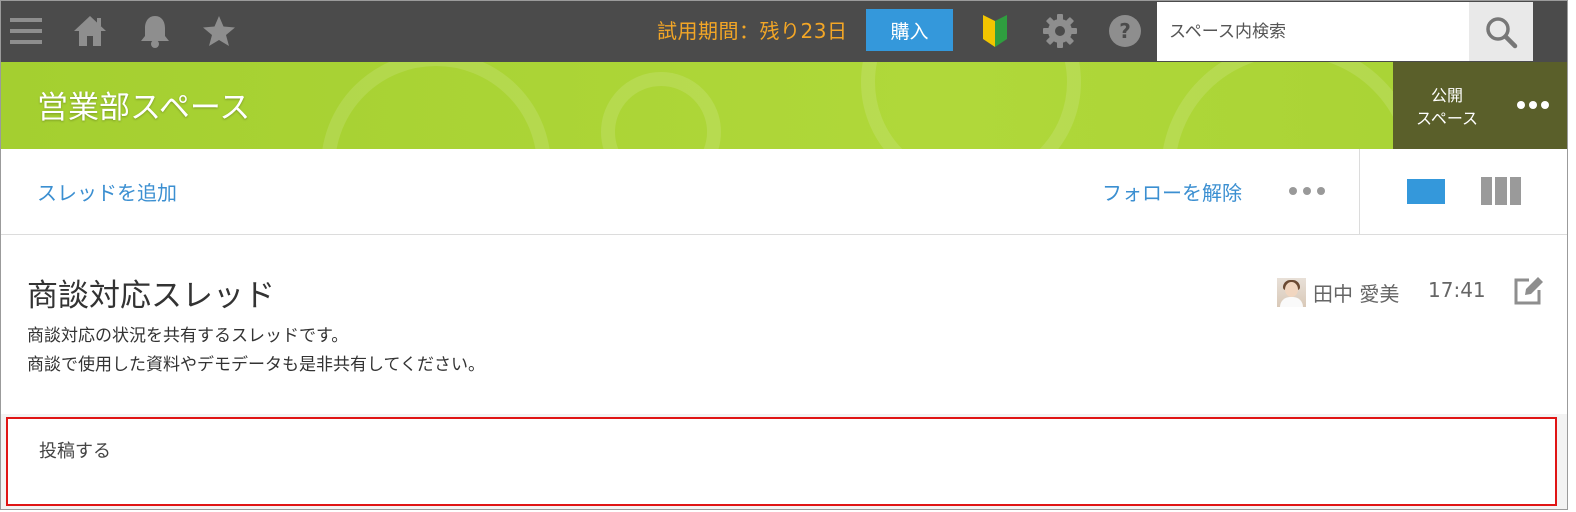  I want to click on avatar, so click(1291, 292).